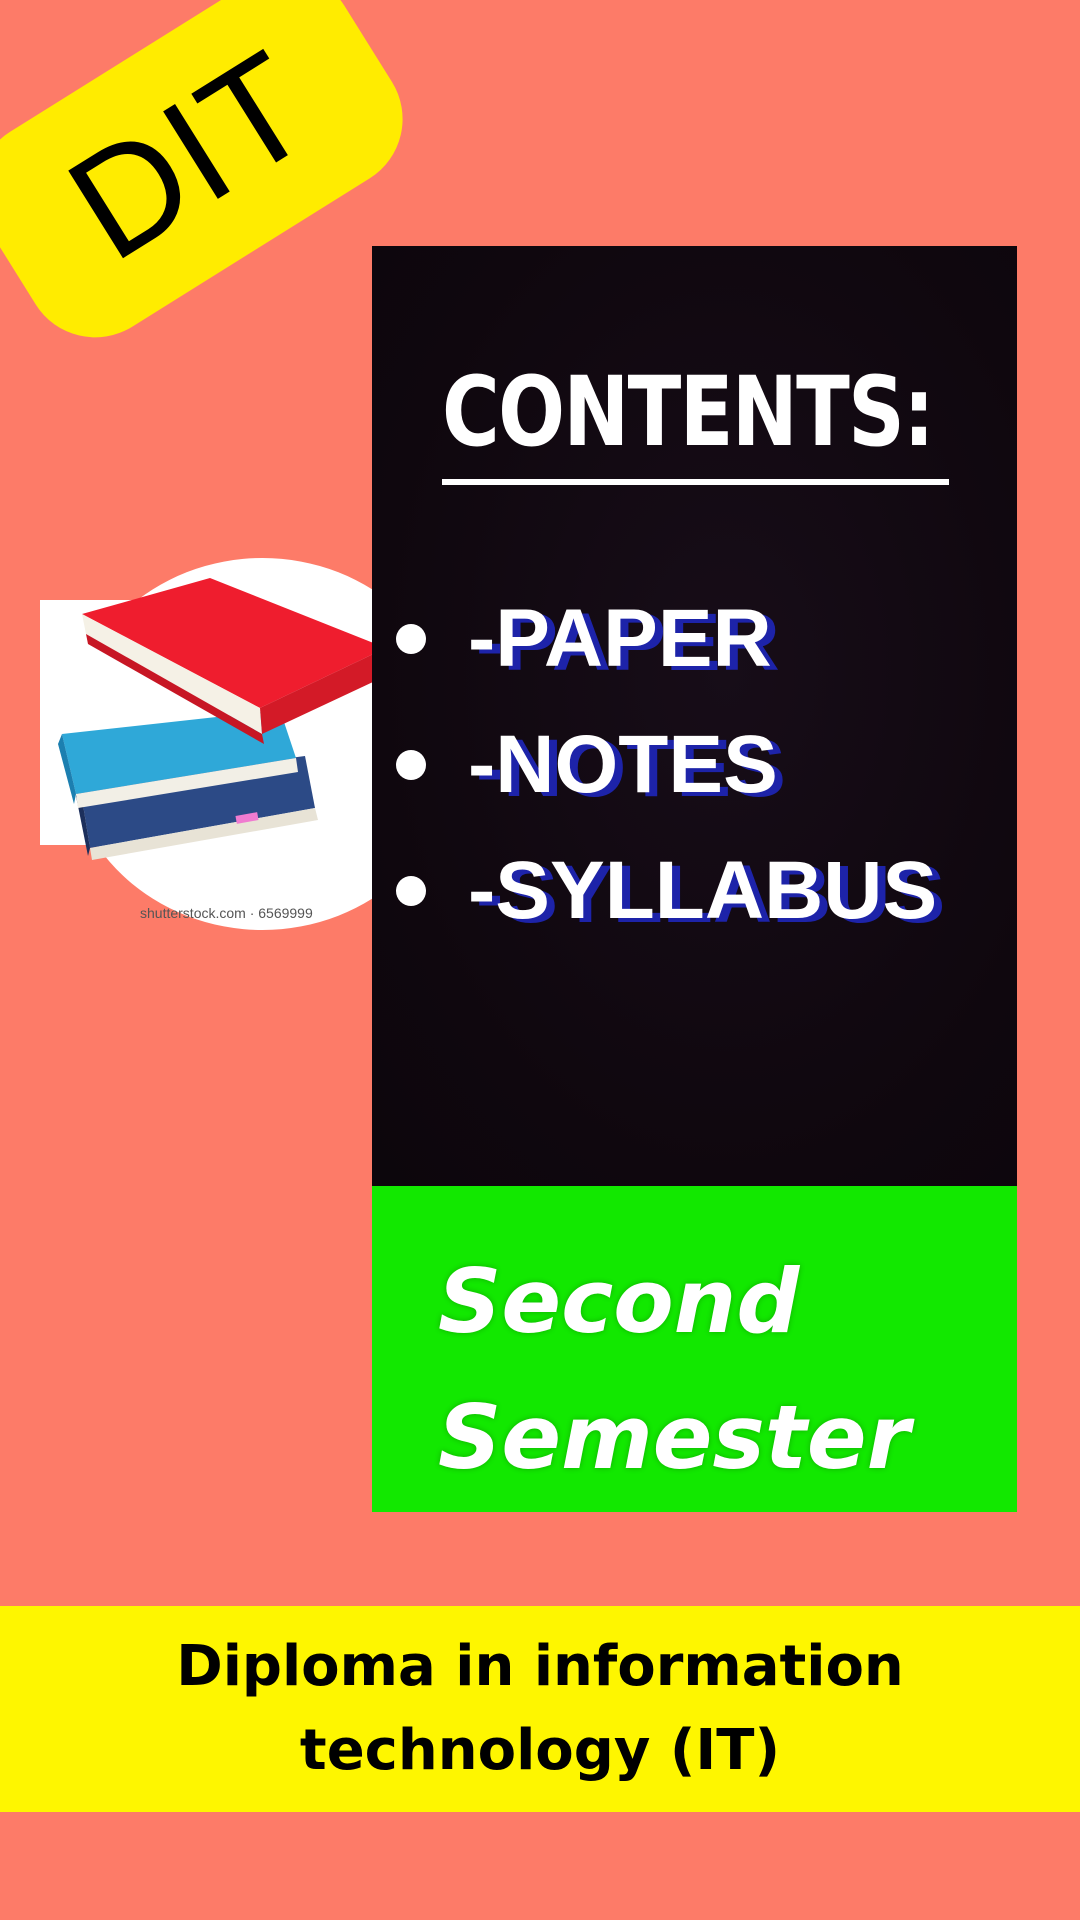 The height and width of the screenshot is (1920, 1080). I want to click on image-watermark: shutterstock.com · 6569999, so click(226, 913).